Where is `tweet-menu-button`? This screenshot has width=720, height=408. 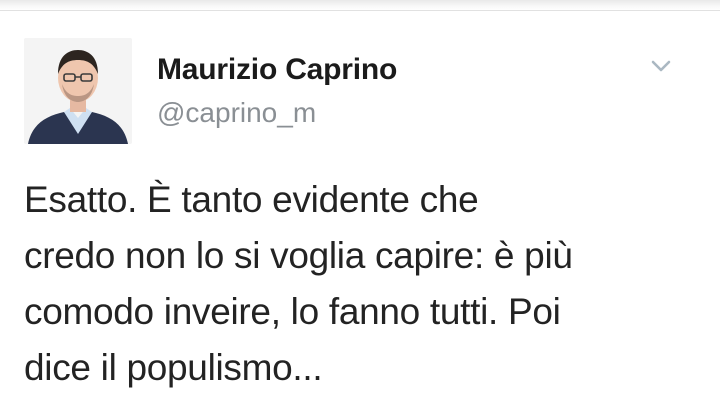 tweet-menu-button is located at coordinates (661, 66).